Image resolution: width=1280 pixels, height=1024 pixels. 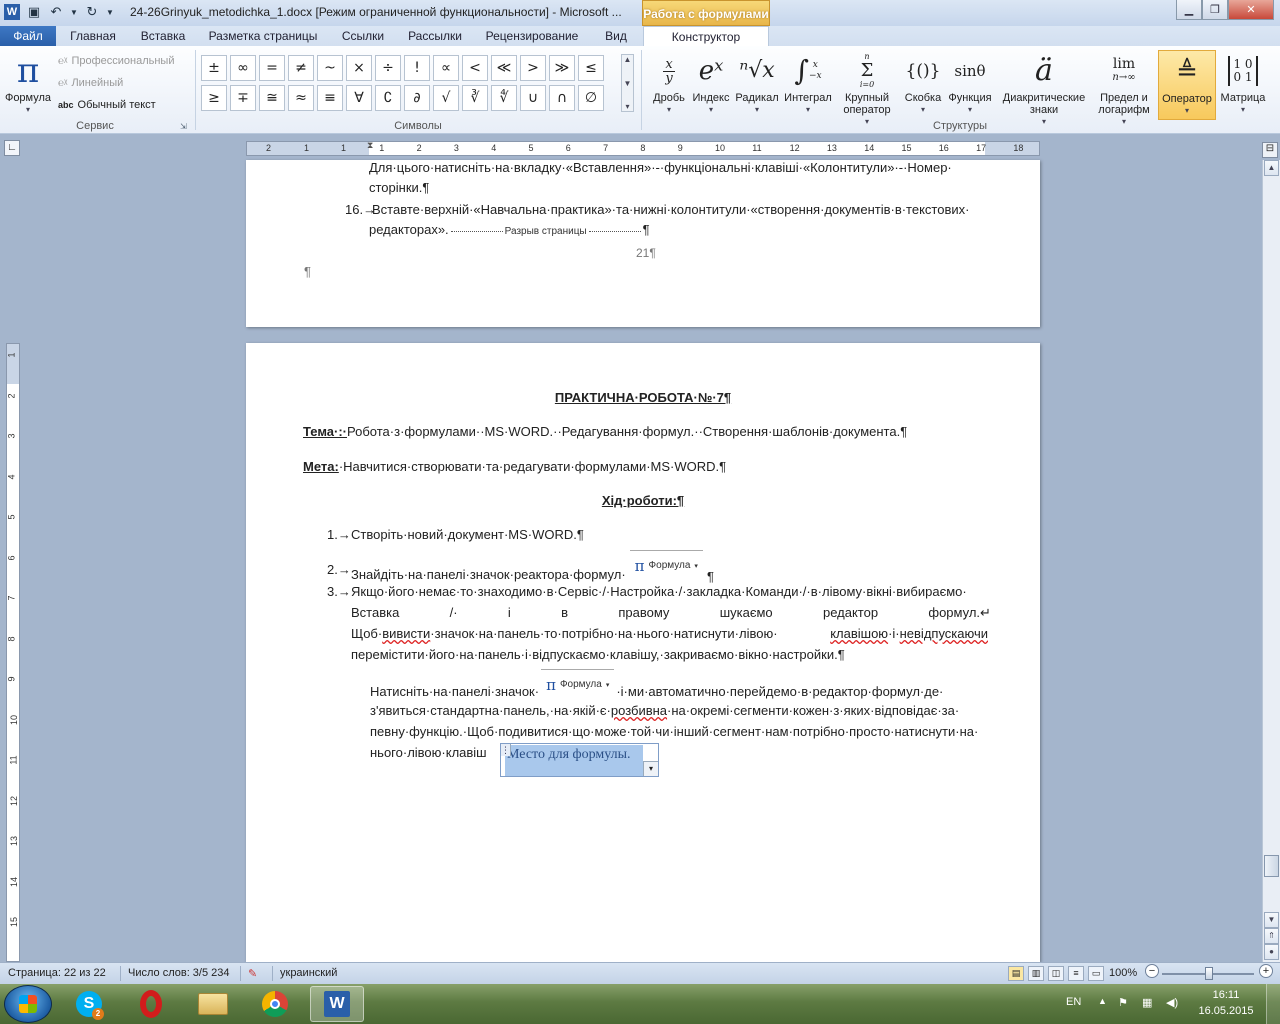 What do you see at coordinates (116, 61) in the screenshot?
I see `professional-button: ℮ᵡ Профессиональный` at bounding box center [116, 61].